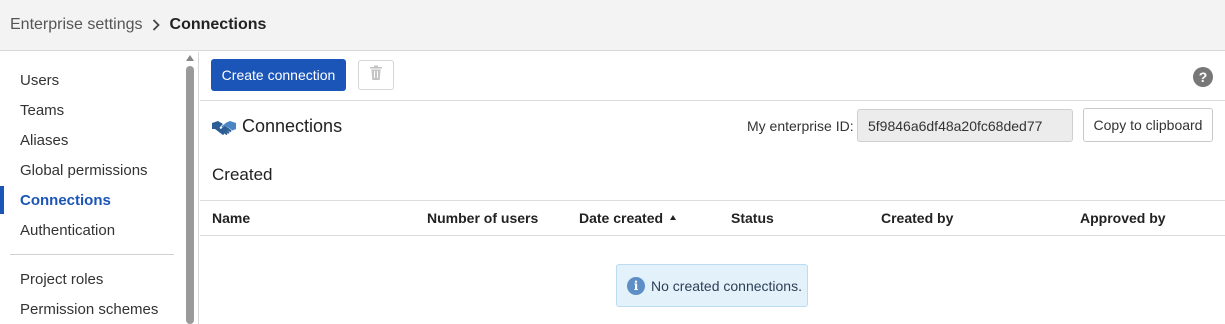  Describe the element at coordinates (1148, 125) in the screenshot. I see `copy-to-clipboard-button: Copy to clipboard` at that location.